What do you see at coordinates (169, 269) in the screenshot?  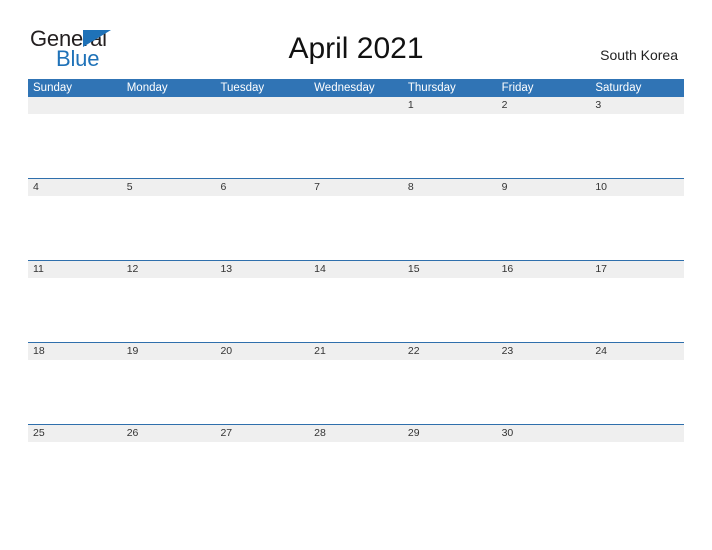 I see `day-cell: 12` at bounding box center [169, 269].